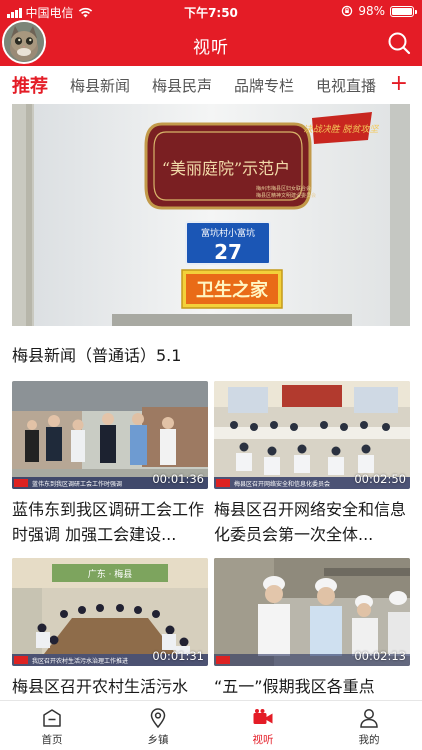 The width and height of the screenshot is (422, 750). I want to click on nav-mine-label: 我的, so click(369, 740).